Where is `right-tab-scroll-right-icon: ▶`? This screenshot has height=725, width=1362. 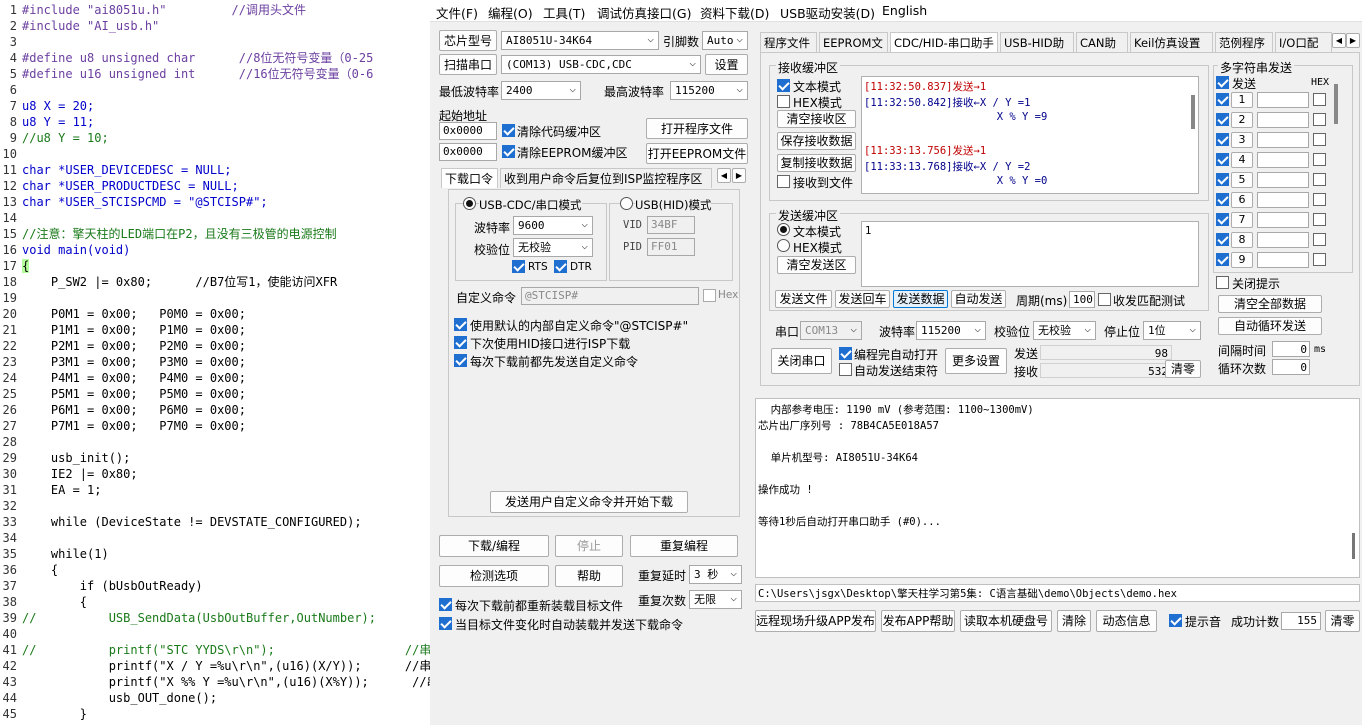 right-tab-scroll-right-icon: ▶ is located at coordinates (1353, 40).